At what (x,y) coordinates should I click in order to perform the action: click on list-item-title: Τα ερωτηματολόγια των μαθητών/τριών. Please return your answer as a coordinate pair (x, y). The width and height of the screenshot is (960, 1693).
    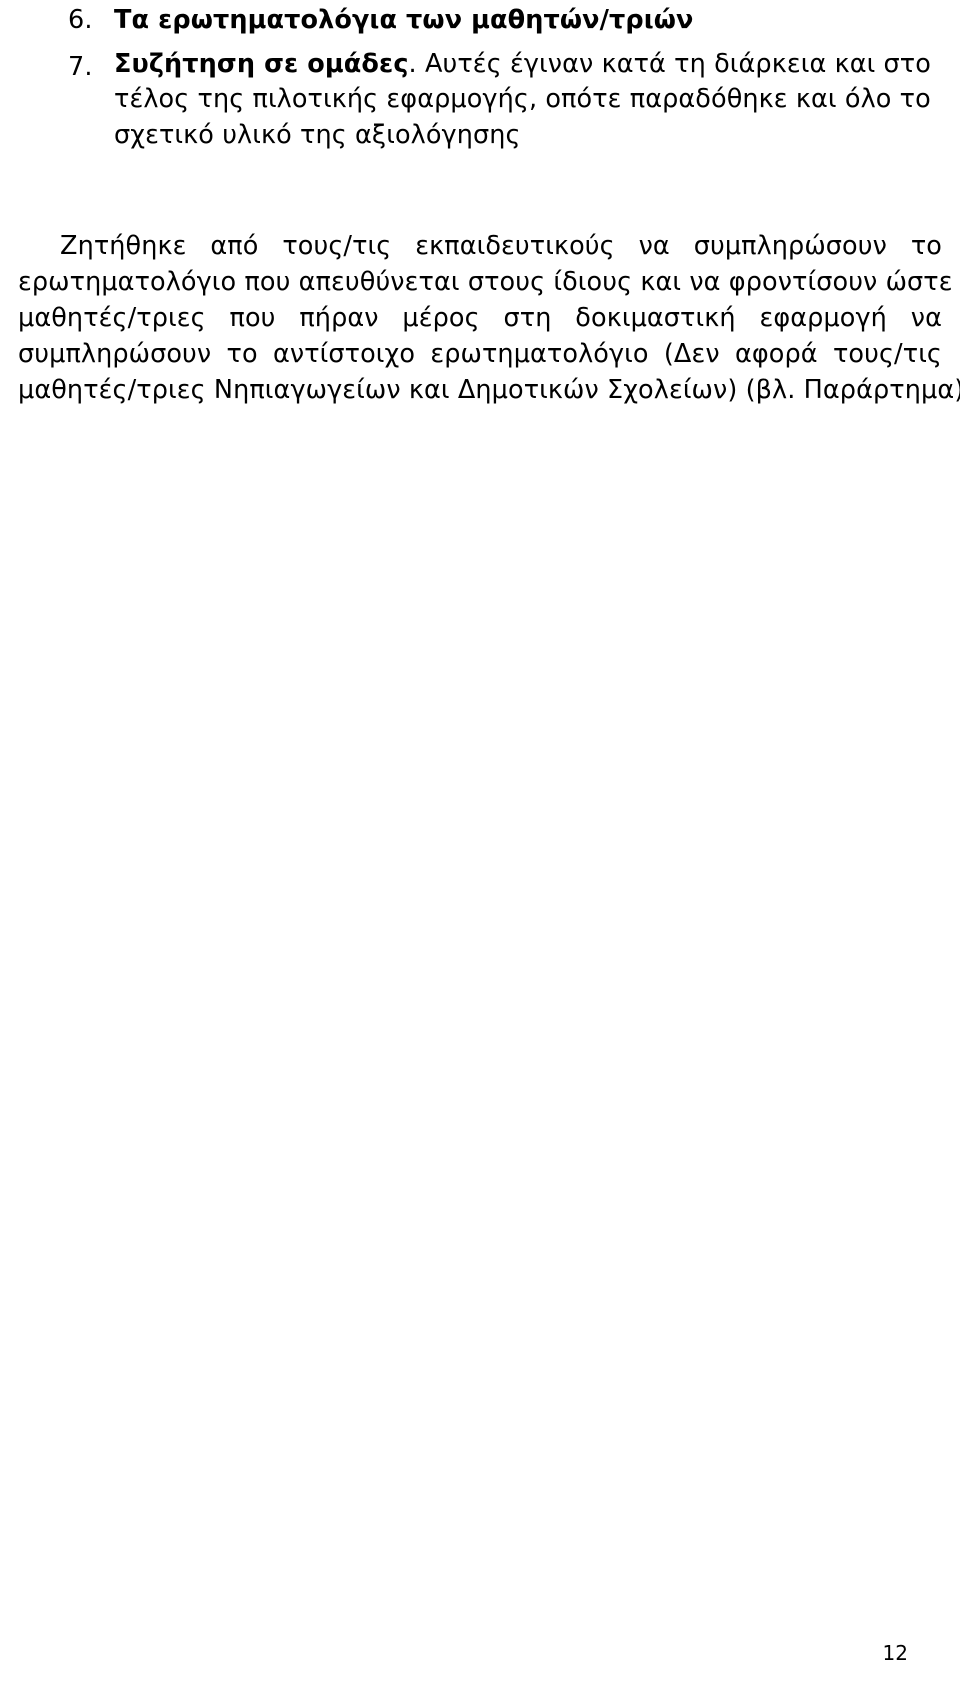
    Looking at the image, I should click on (404, 20).